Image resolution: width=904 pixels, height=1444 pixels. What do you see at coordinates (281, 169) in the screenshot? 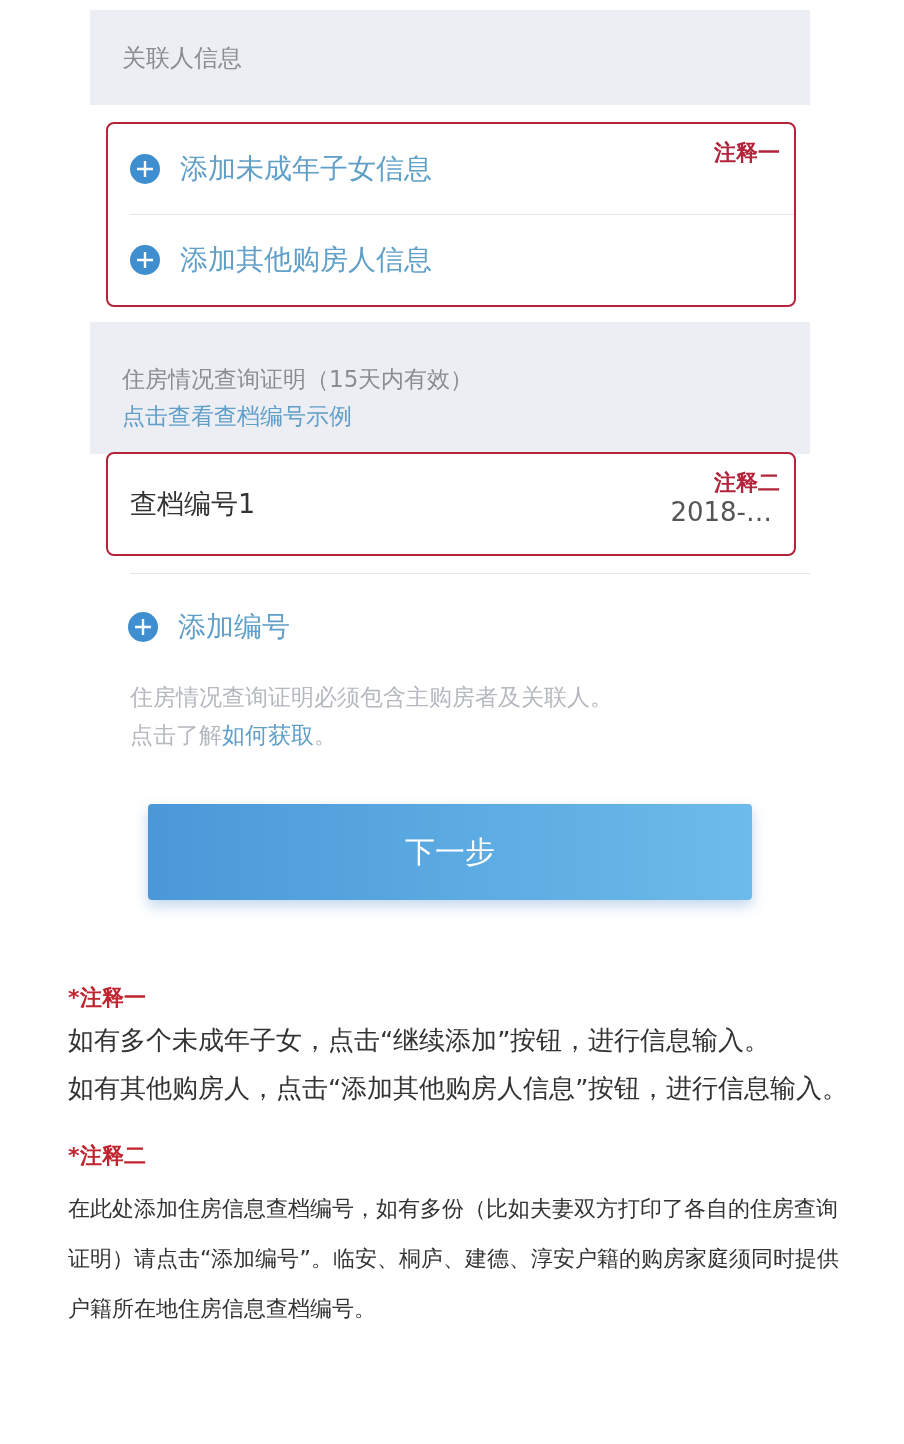
I see `add-link: 添加未成年子女信息` at bounding box center [281, 169].